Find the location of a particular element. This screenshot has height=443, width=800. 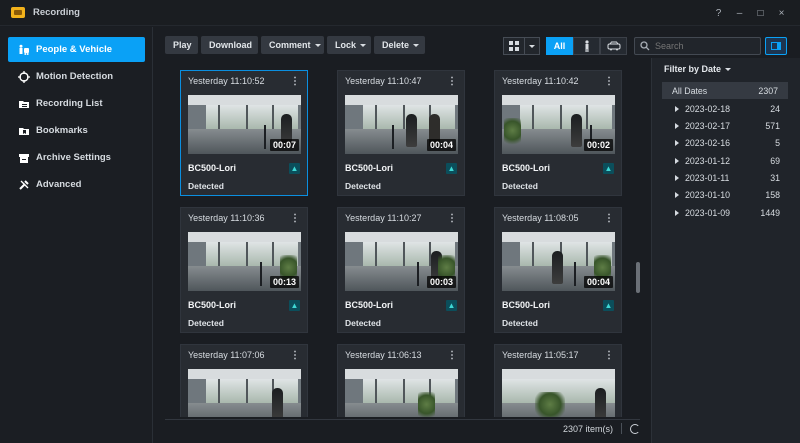

date-filter-row: 2023-02-18 24 is located at coordinates (725, 108).